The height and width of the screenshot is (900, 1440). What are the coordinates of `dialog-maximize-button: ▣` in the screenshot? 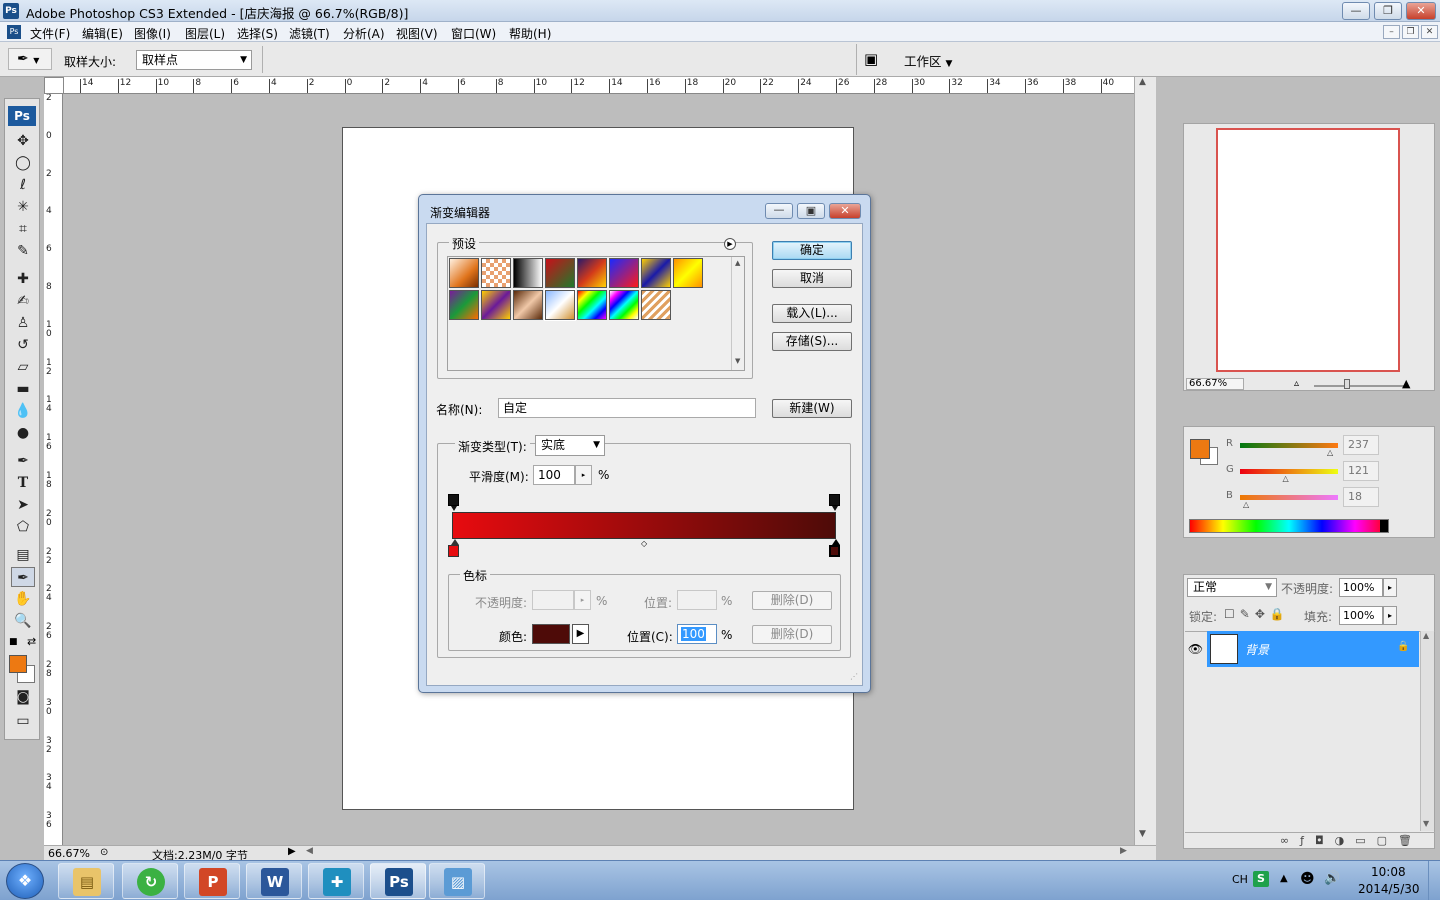 It's located at (811, 211).